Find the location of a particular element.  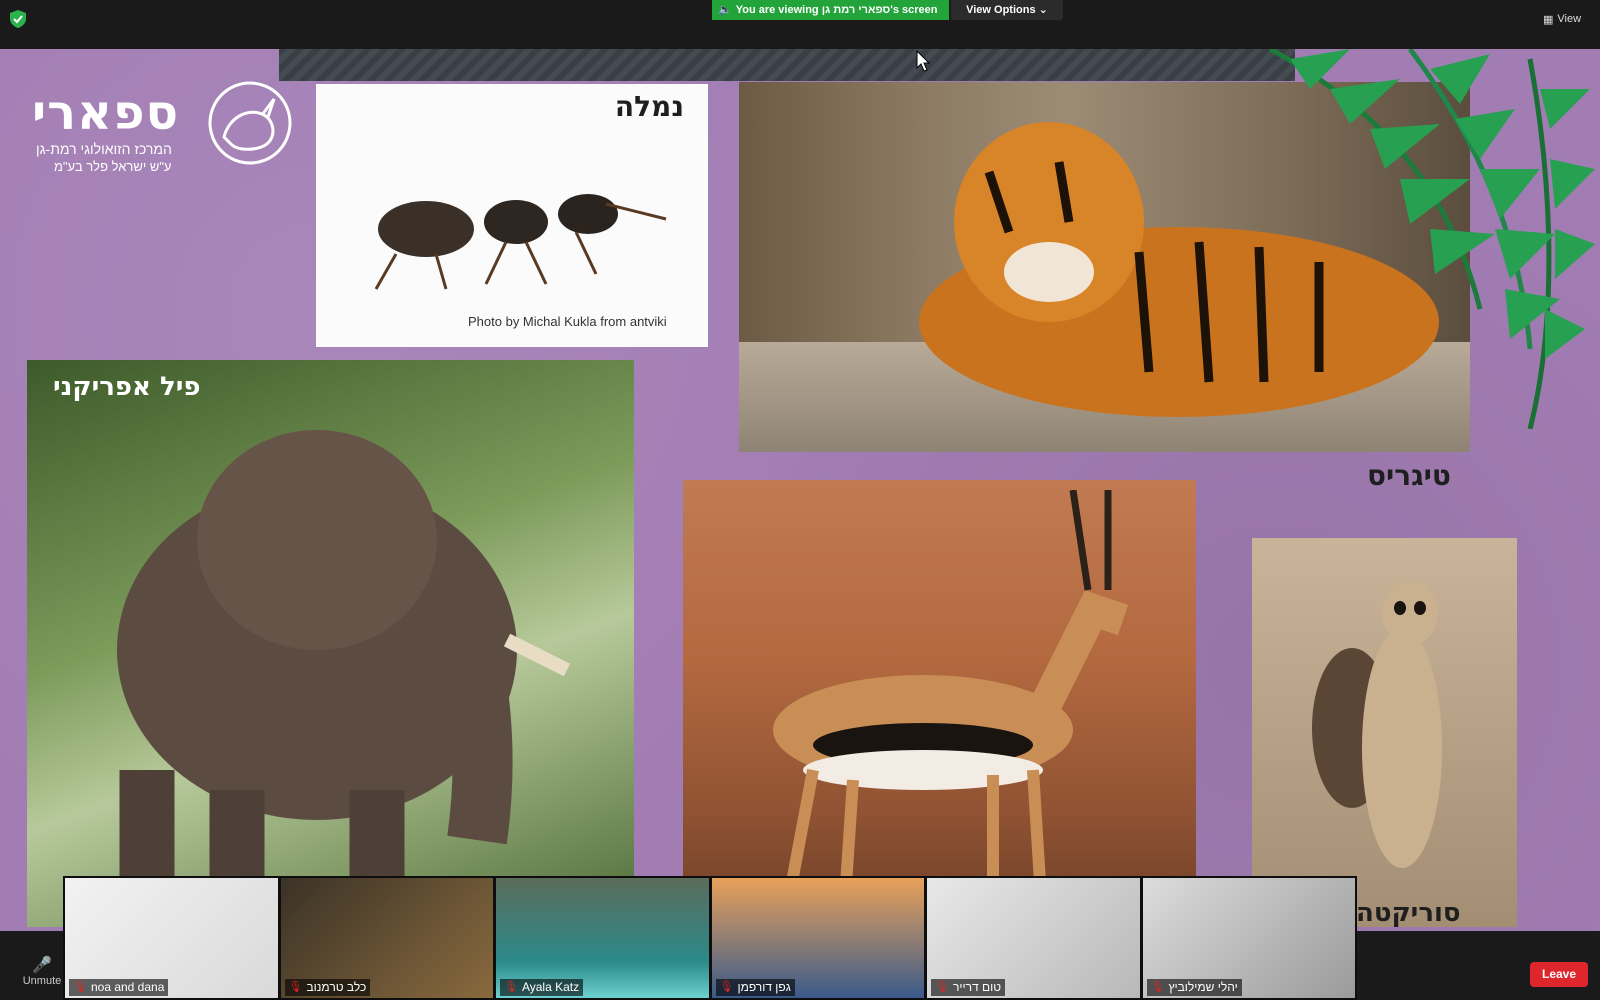

ant-image is located at coordinates (520, 242).